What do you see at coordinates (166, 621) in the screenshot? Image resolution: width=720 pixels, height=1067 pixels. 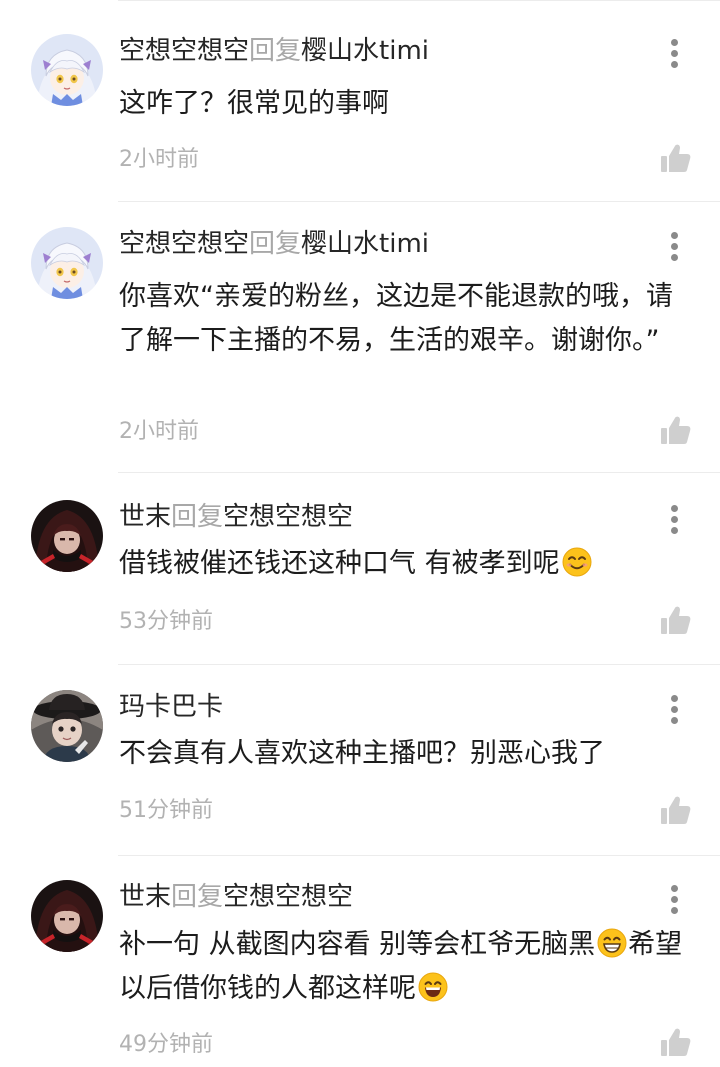 I see `comment-time: 53分钟前` at bounding box center [166, 621].